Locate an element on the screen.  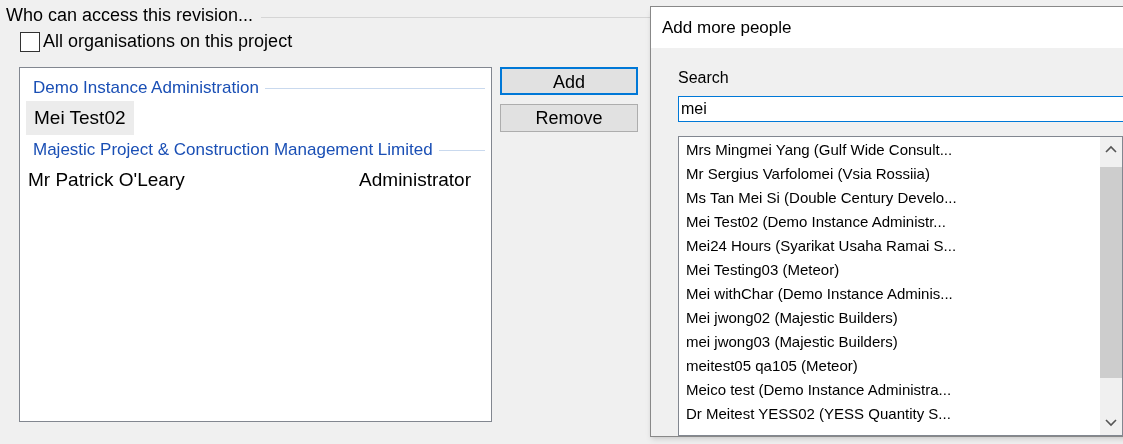
organisation-heading: Majestic Project & Construction Management Limited is located at coordinates (233, 150).